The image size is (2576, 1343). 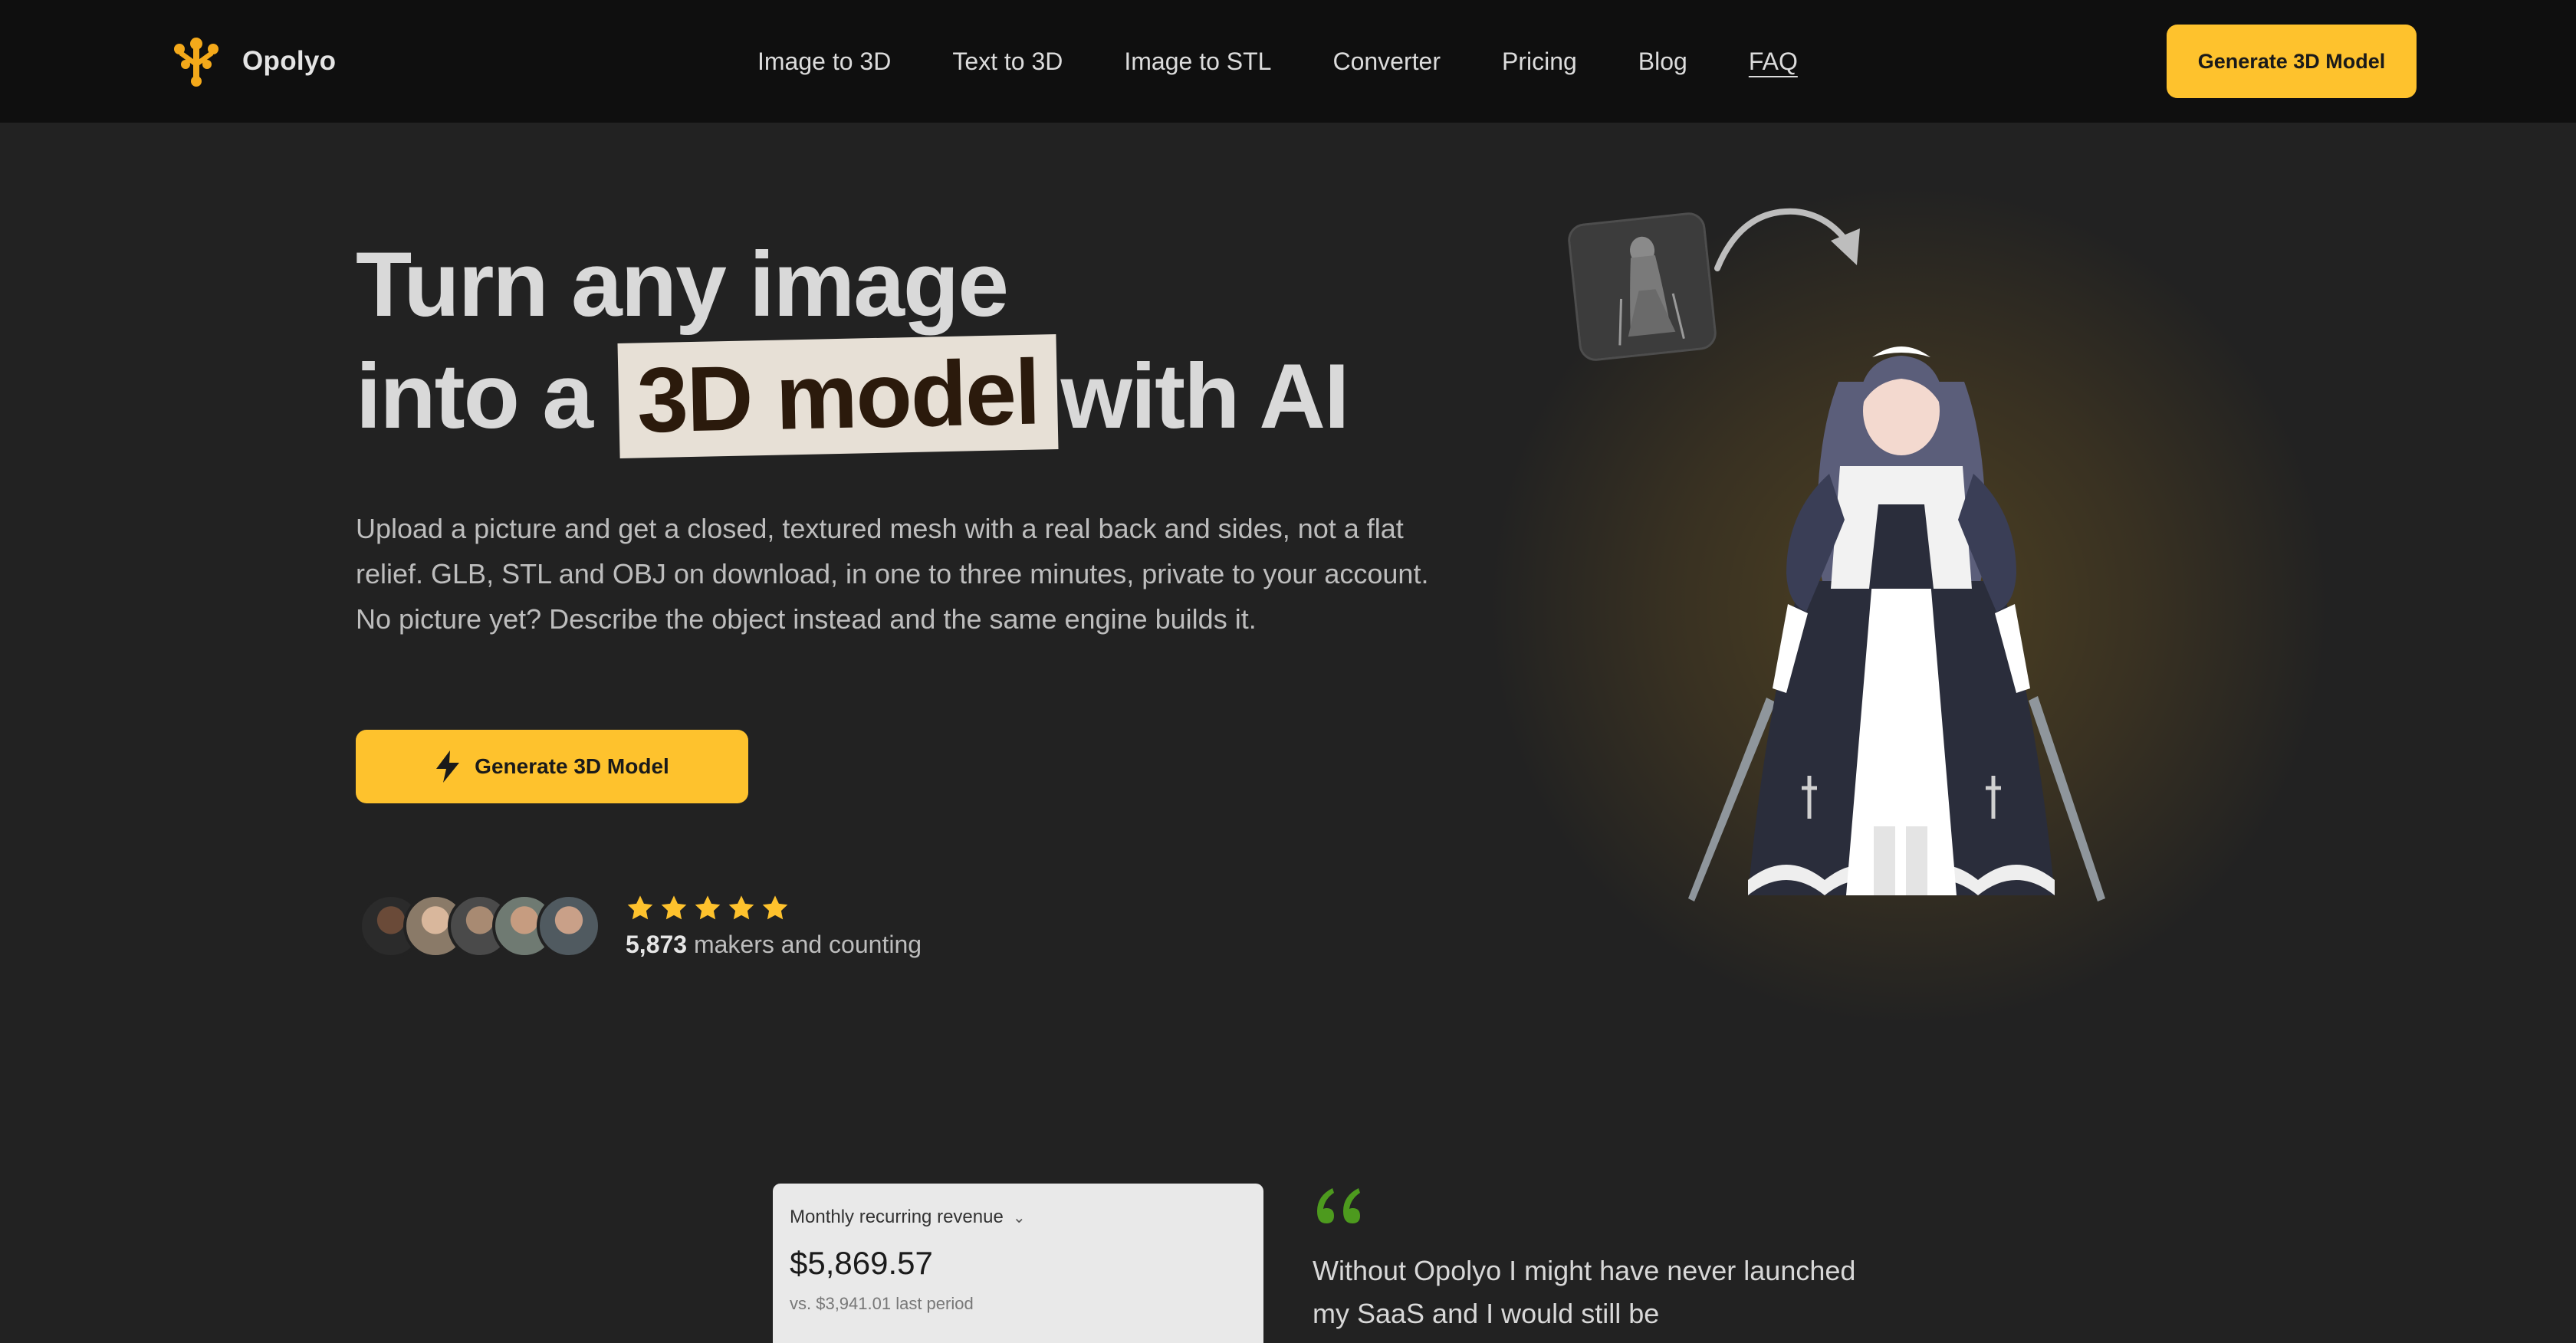 I want to click on hero-title-line-2: into a 3D model with AI, so click(x=916, y=396).